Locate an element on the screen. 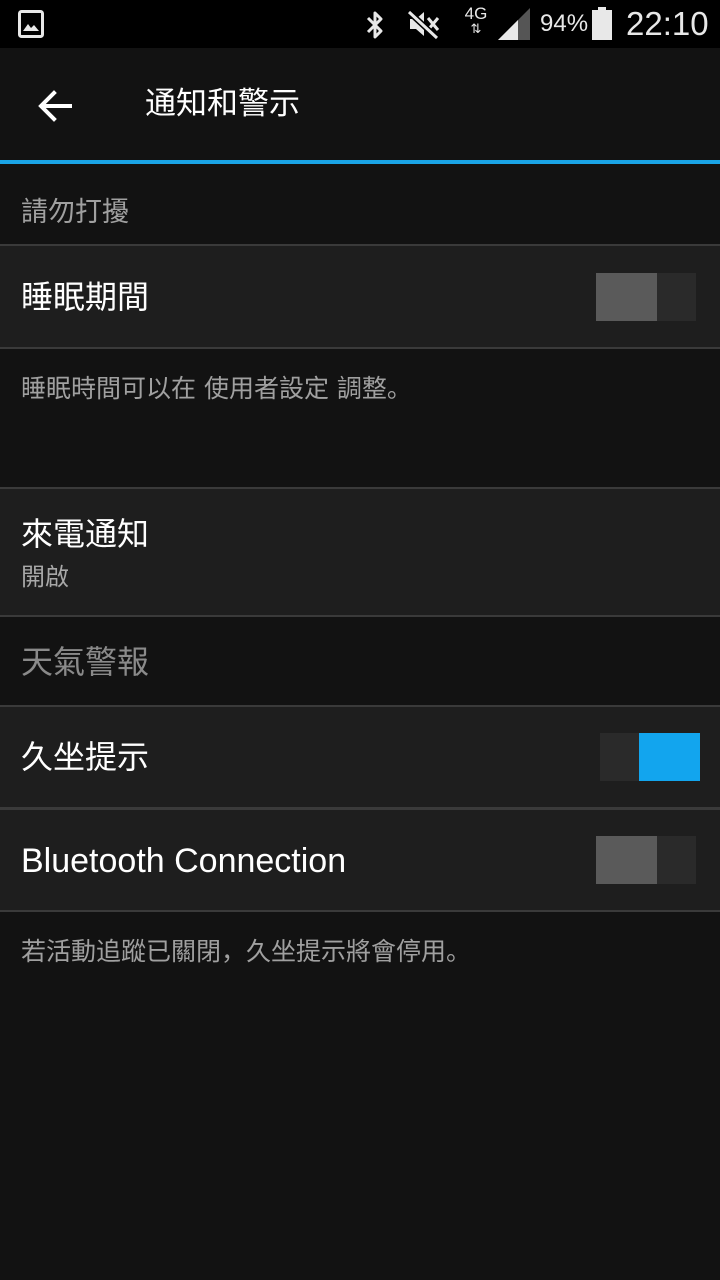  page-title: 通知和警示 is located at coordinates (222, 104).